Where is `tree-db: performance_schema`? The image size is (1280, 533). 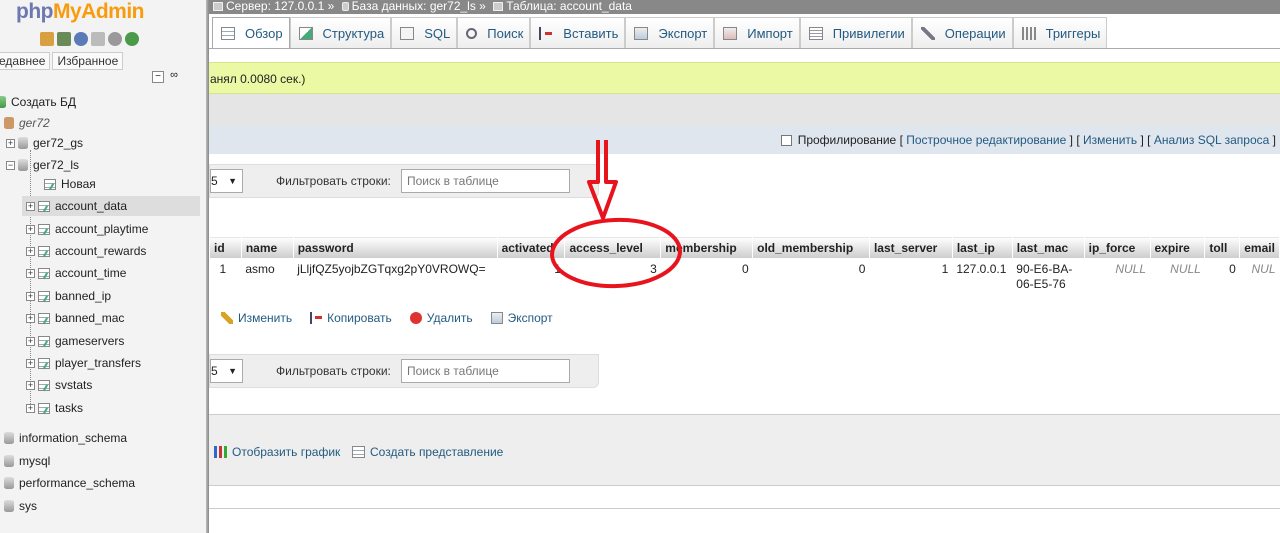 tree-db: performance_schema is located at coordinates (69, 483).